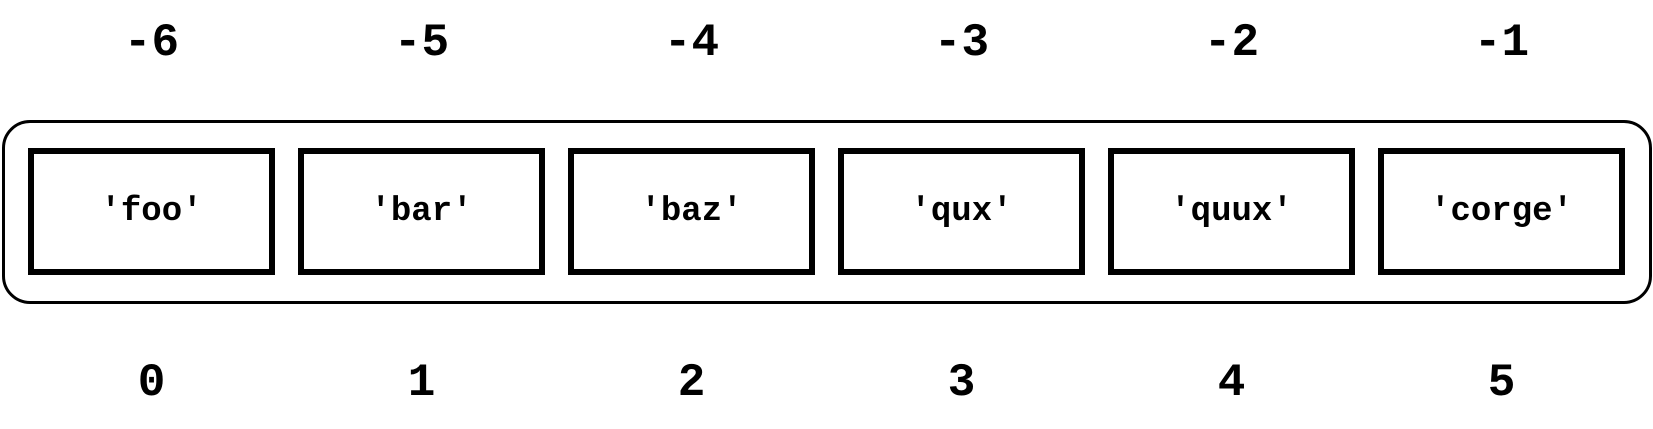 The image size is (1653, 429). I want to click on positive-index: 0, so click(151, 383).